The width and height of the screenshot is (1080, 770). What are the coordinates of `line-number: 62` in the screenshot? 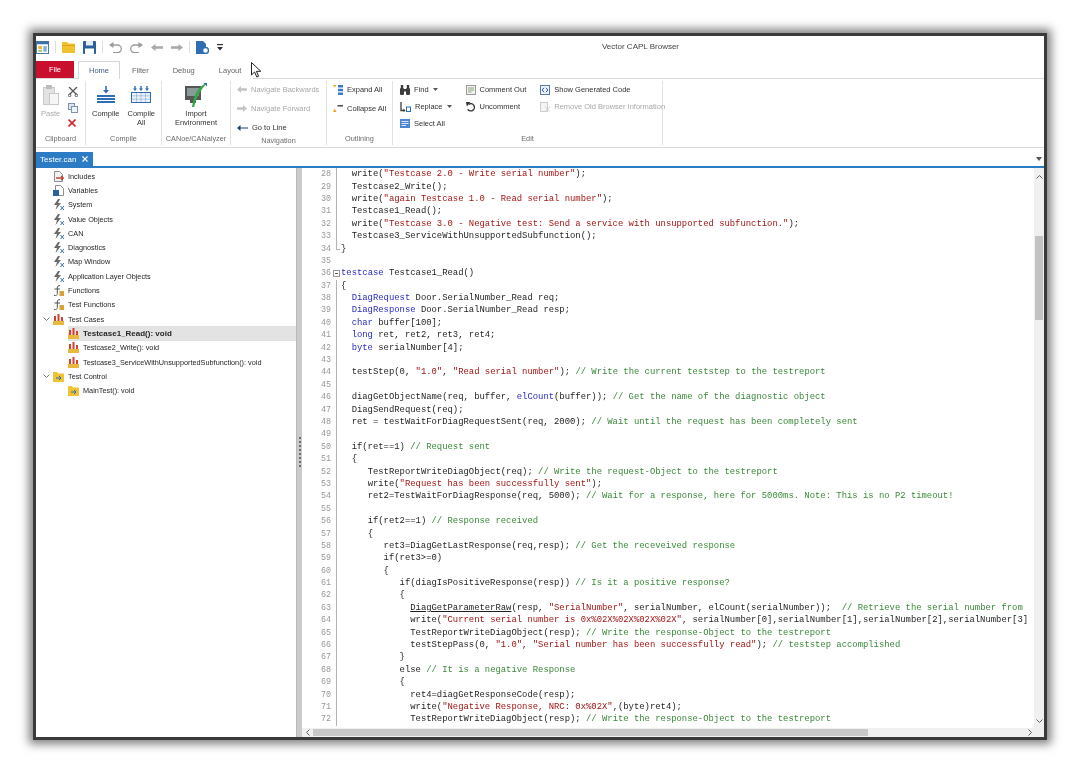 It's located at (325, 595).